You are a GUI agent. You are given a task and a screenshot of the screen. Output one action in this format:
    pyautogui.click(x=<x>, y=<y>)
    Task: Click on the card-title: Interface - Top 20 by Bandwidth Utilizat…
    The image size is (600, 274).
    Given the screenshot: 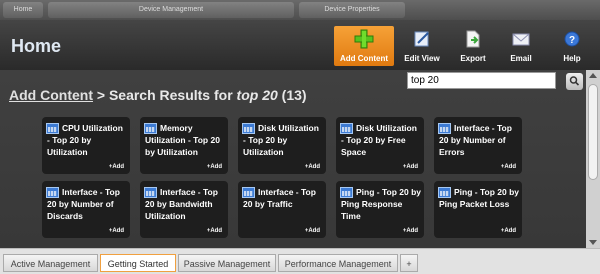 What is the action you would take?
    pyautogui.click(x=181, y=204)
    